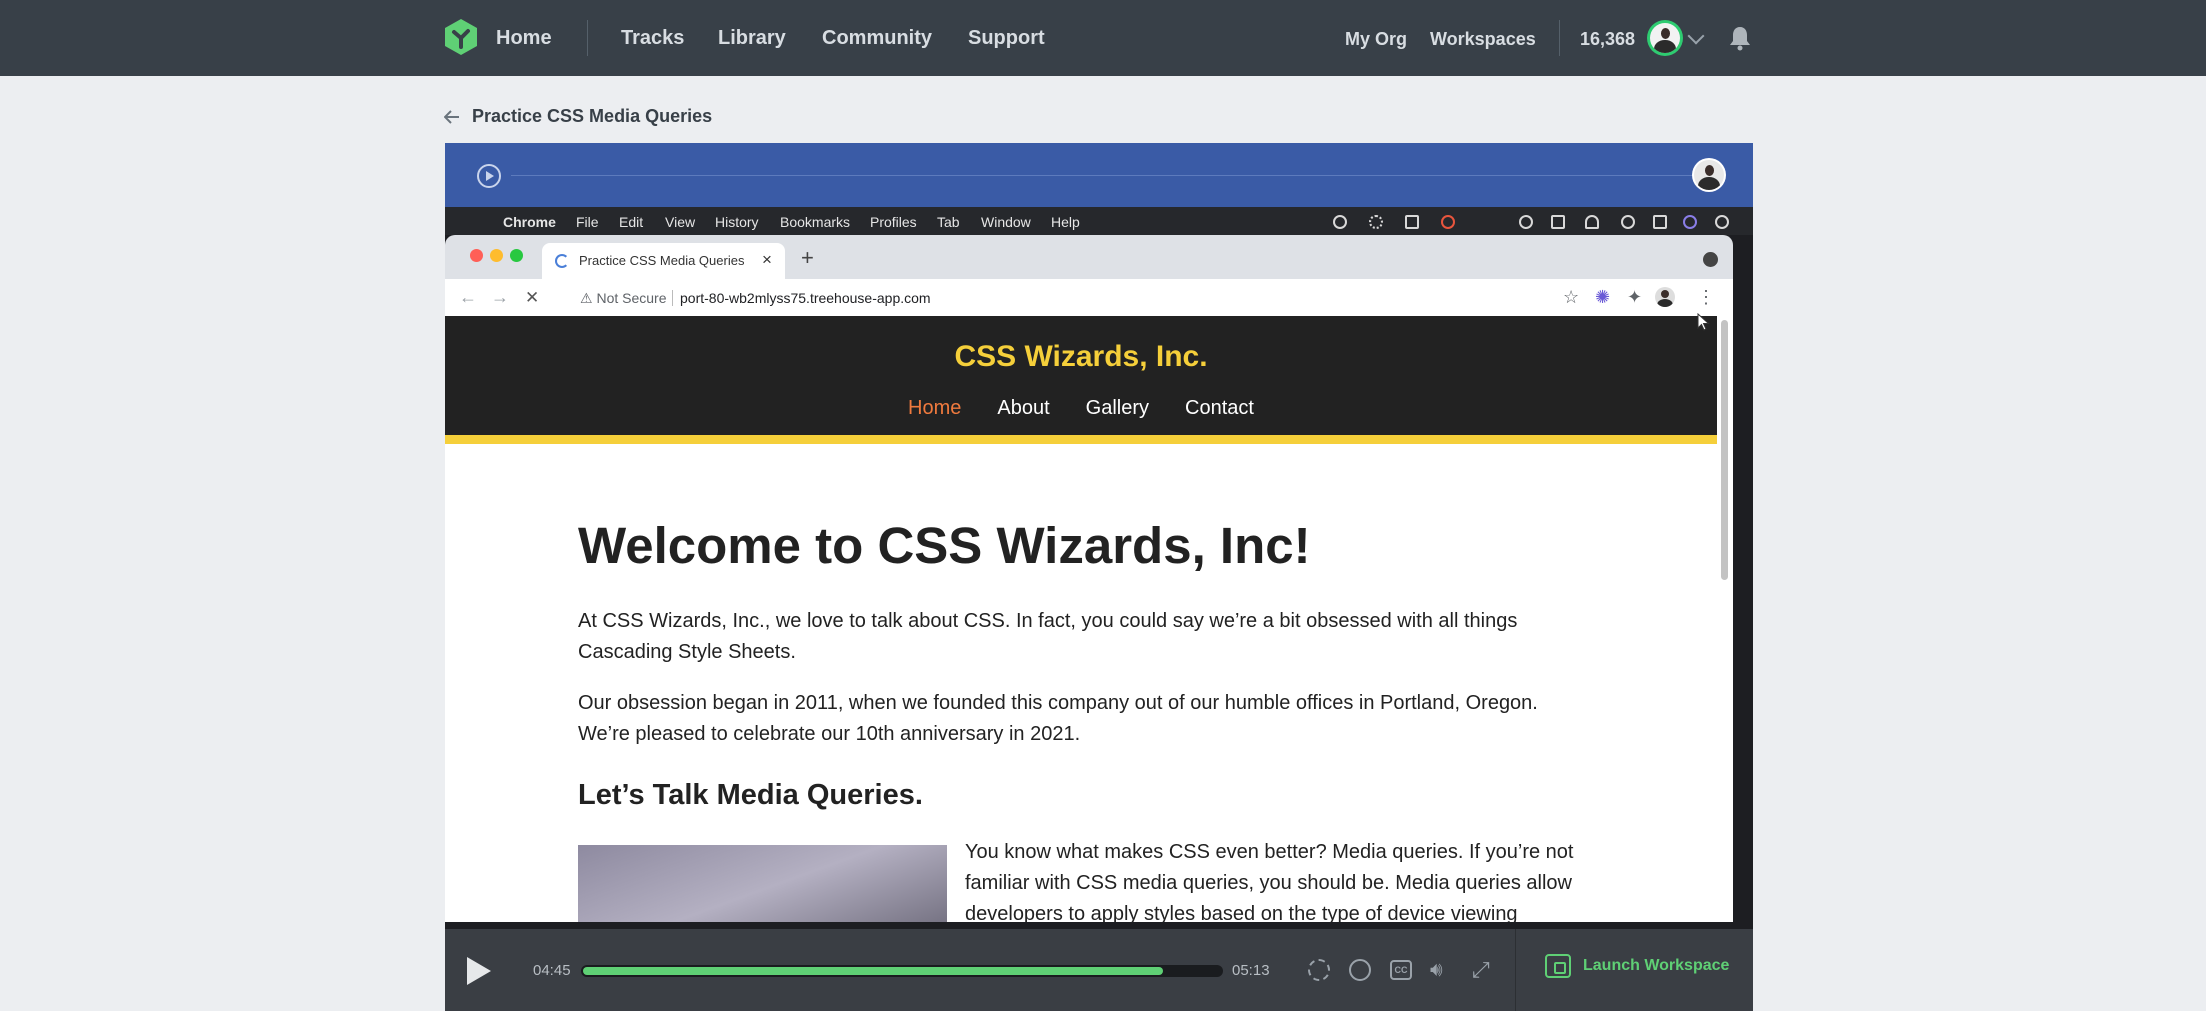 The width and height of the screenshot is (2206, 1011). What do you see at coordinates (1608, 39) in the screenshot?
I see `points-count: 16,368` at bounding box center [1608, 39].